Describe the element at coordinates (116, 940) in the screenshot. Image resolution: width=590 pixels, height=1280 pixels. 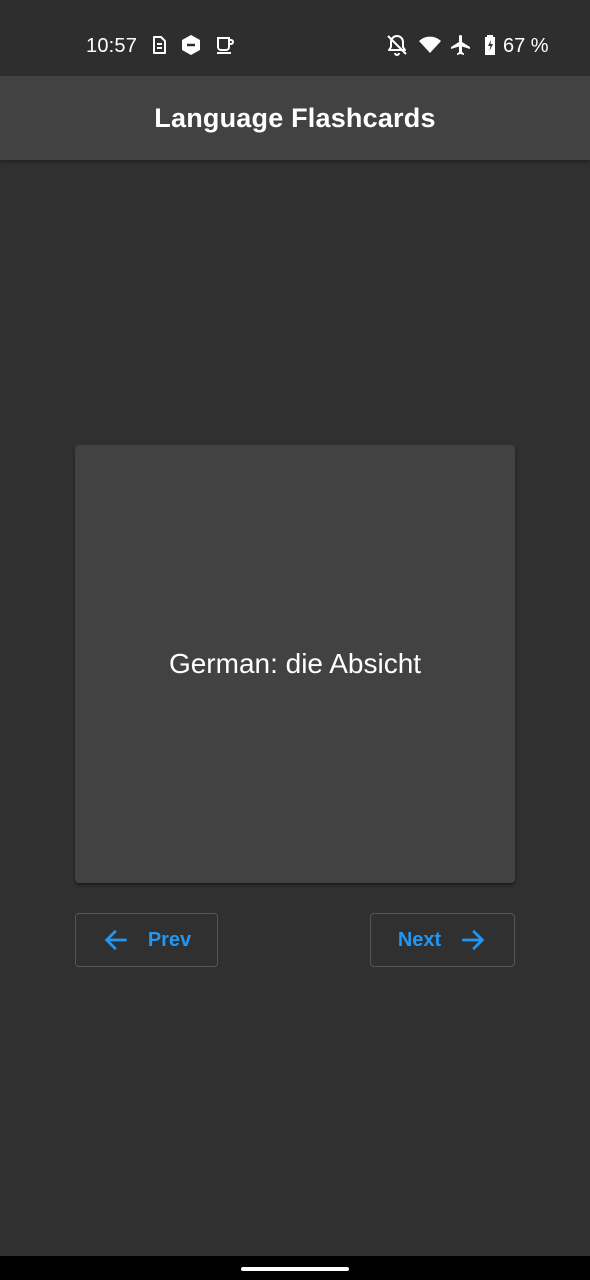
I see `arrow-left-icon` at that location.